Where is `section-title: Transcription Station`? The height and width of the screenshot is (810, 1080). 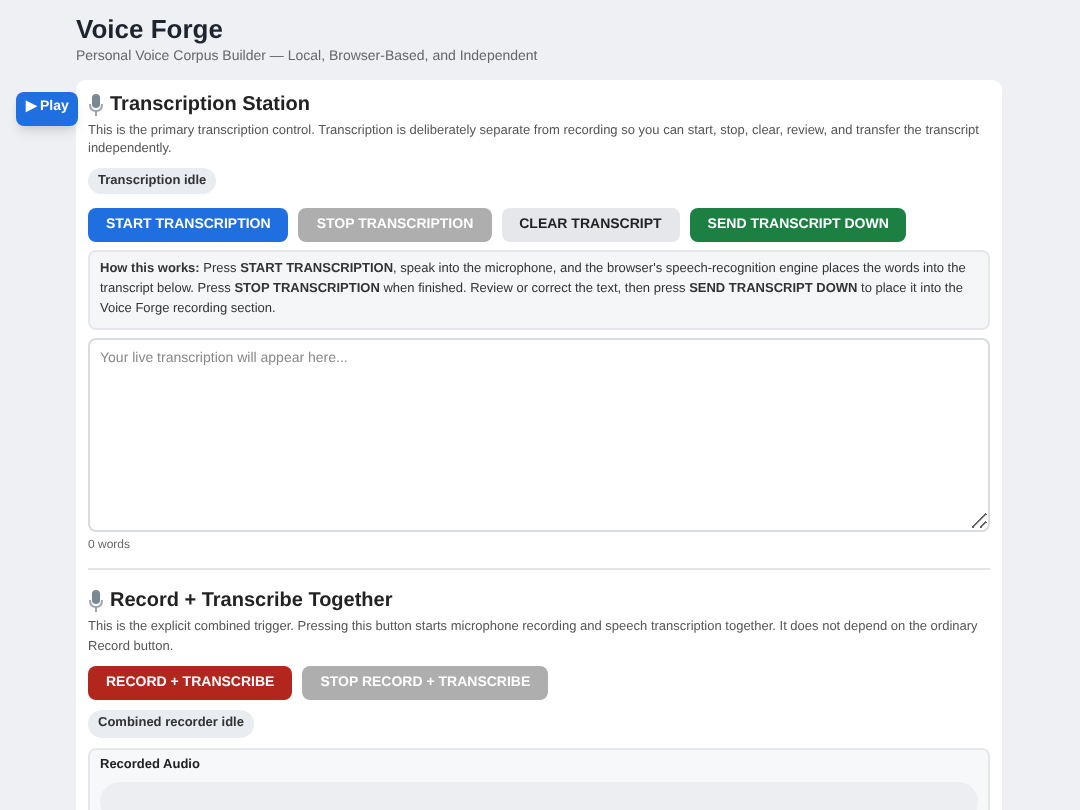 section-title: Transcription Station is located at coordinates (210, 105).